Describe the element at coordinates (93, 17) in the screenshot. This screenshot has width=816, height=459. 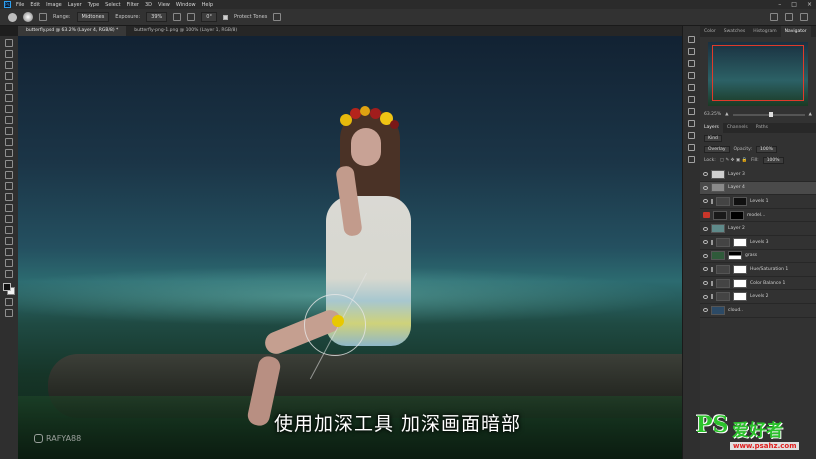
I see `range-select: Midtones` at that location.